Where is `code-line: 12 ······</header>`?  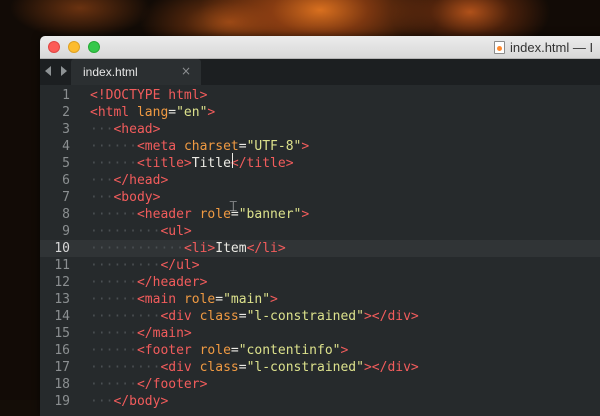
code-line: 12 ······</header> is located at coordinates (320, 282).